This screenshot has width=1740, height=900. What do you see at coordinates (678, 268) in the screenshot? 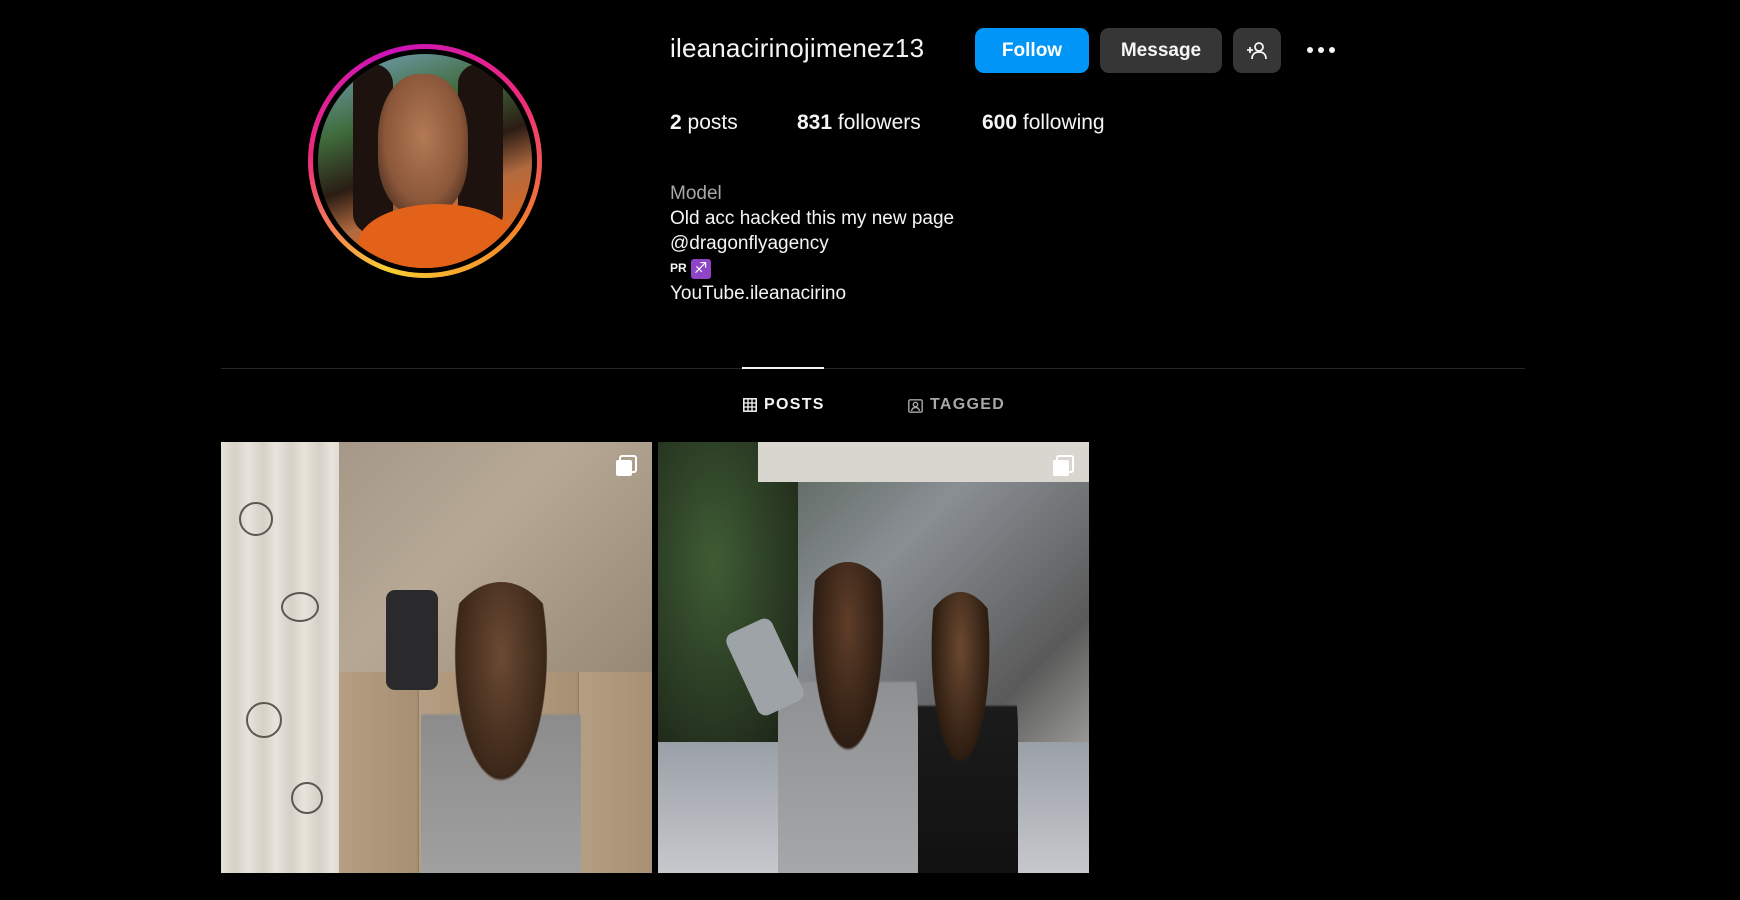
I see `bio-pr-text: PR` at bounding box center [678, 268].